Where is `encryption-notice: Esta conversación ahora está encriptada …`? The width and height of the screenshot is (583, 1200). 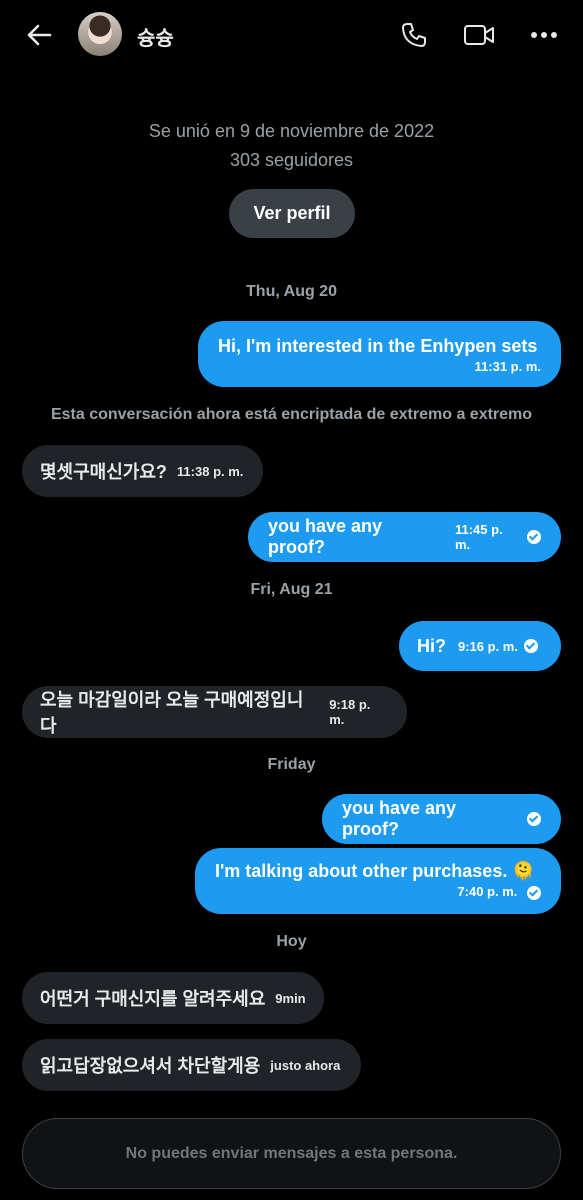 encryption-notice: Esta conversación ahora está encriptada … is located at coordinates (291, 414).